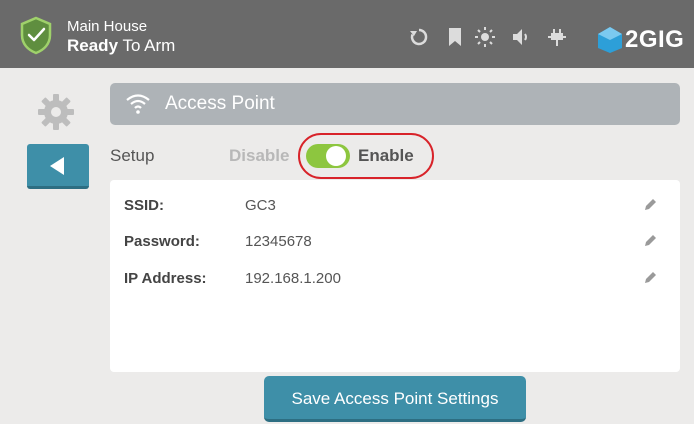  I want to click on field-row-ssid: SSID: GC3, so click(394, 208).